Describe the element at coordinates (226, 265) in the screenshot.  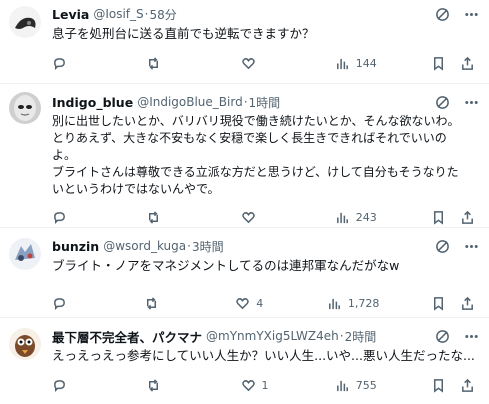
I see `tweet-text: ブライト・ノアをマネジメントしてるのは連邦軍なんだがなw` at that location.